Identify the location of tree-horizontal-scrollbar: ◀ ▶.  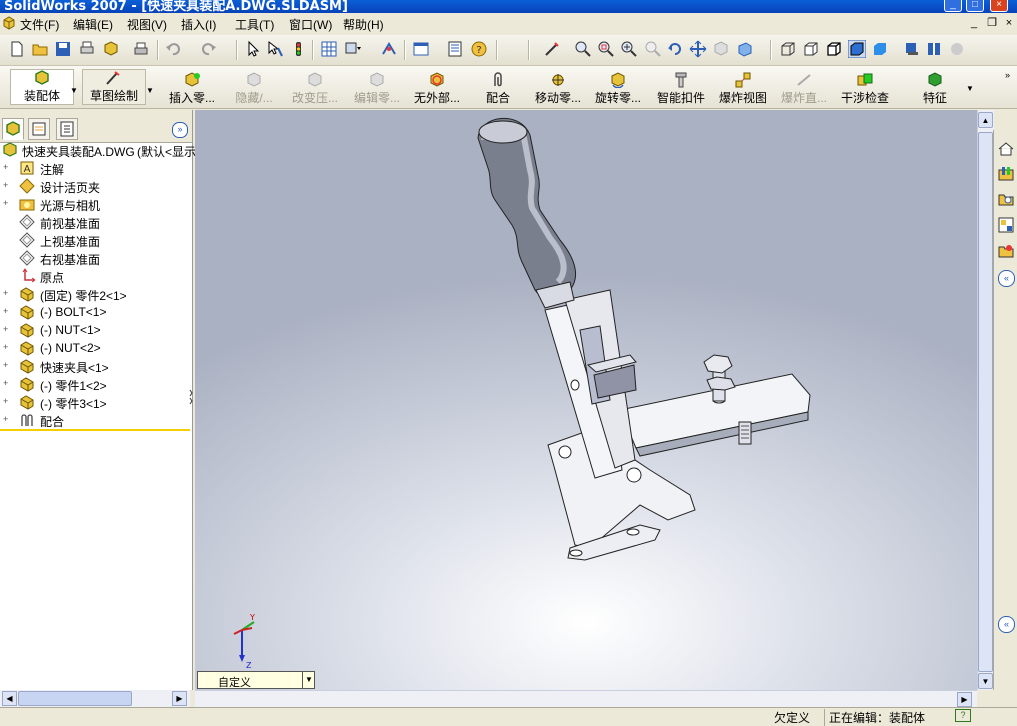
(95, 698).